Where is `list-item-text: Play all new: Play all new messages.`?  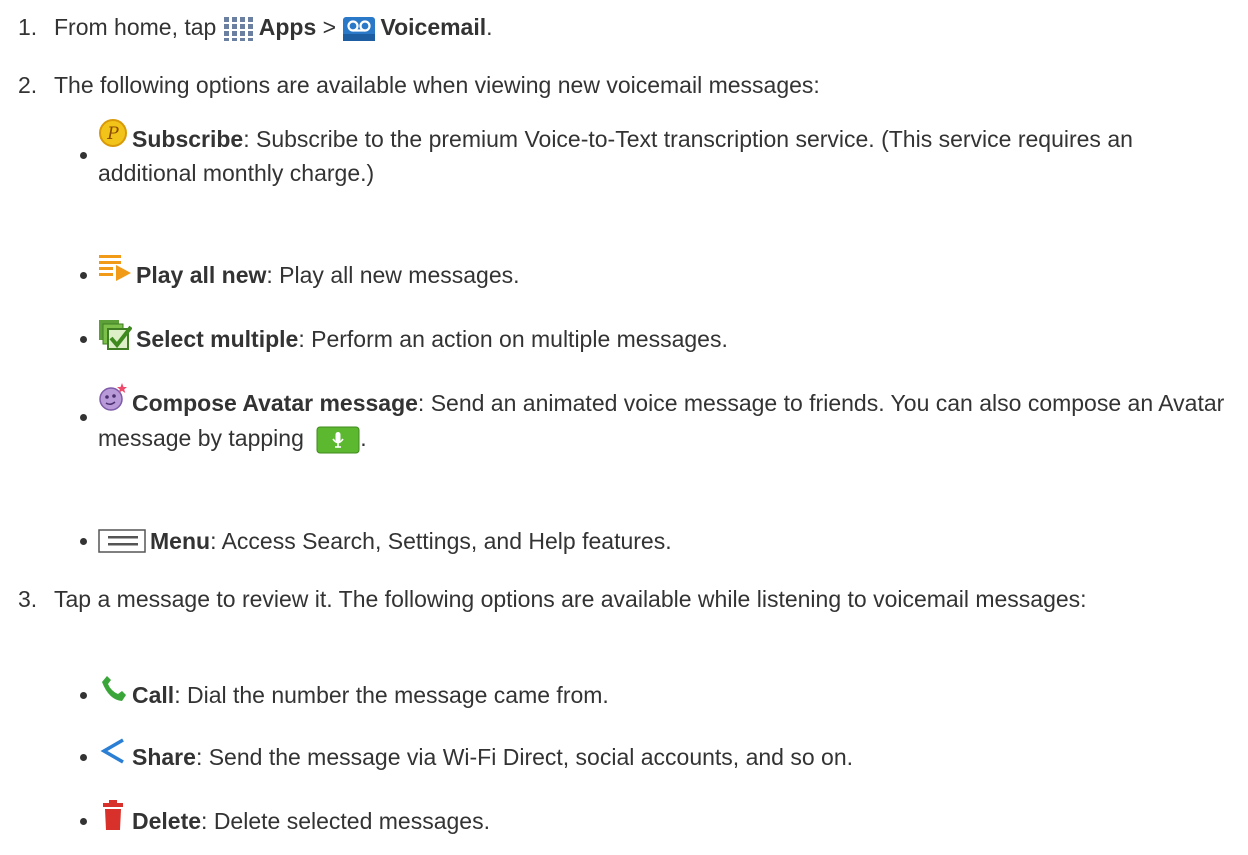
list-item-text: Play all new: Play all new messages. is located at coordinates (663, 273).